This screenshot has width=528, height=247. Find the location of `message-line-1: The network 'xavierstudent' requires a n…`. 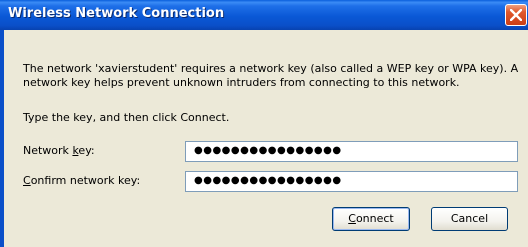

message-line-1: The network 'xavierstudent' requires a n… is located at coordinates (271, 68).